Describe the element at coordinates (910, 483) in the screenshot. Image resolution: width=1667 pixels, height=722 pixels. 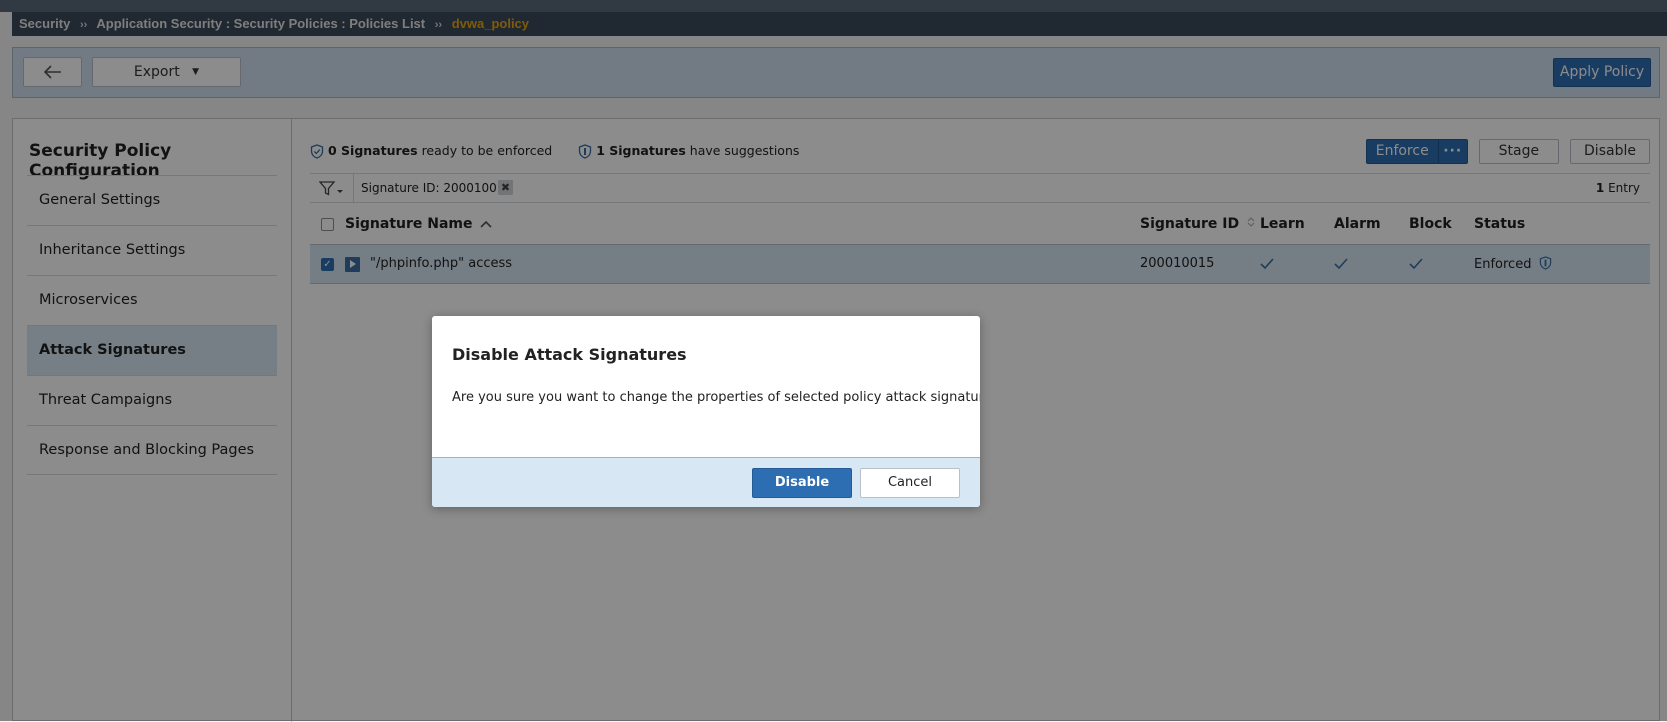
I see `cancel-button: Cancel` at that location.